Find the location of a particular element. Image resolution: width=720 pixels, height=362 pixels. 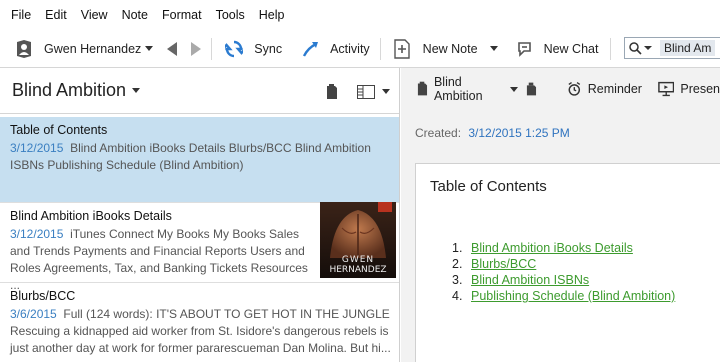

toc-number: 1. is located at coordinates (457, 248).